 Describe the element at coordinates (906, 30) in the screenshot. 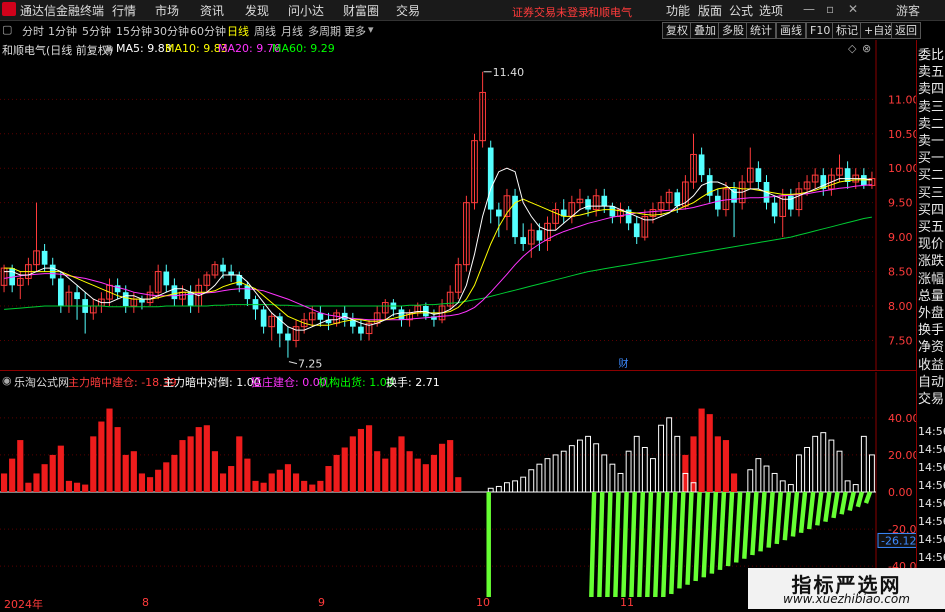

I see `tool-back: 返回` at that location.